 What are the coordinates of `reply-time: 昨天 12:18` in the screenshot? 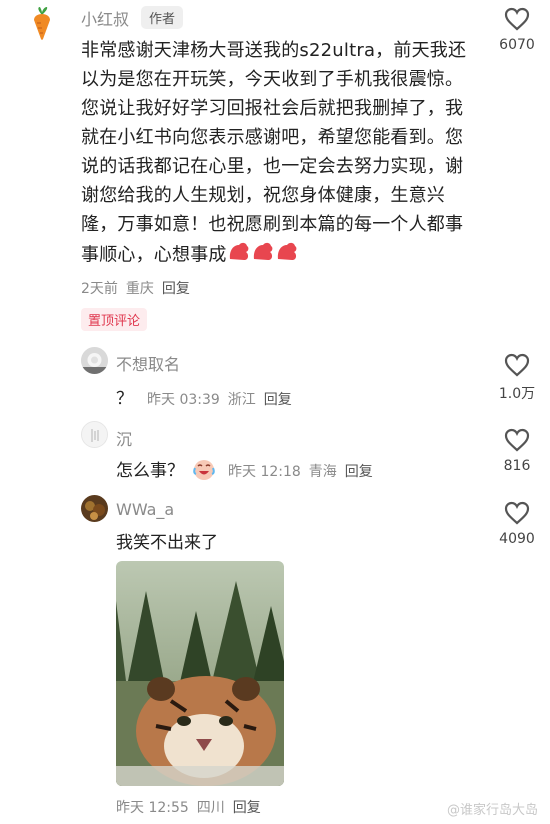 It's located at (264, 472).